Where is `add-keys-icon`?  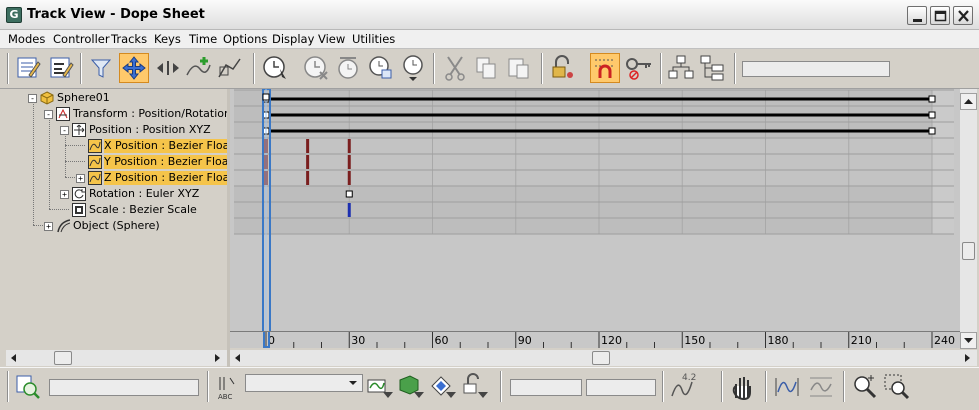
add-keys-icon is located at coordinates (199, 68).